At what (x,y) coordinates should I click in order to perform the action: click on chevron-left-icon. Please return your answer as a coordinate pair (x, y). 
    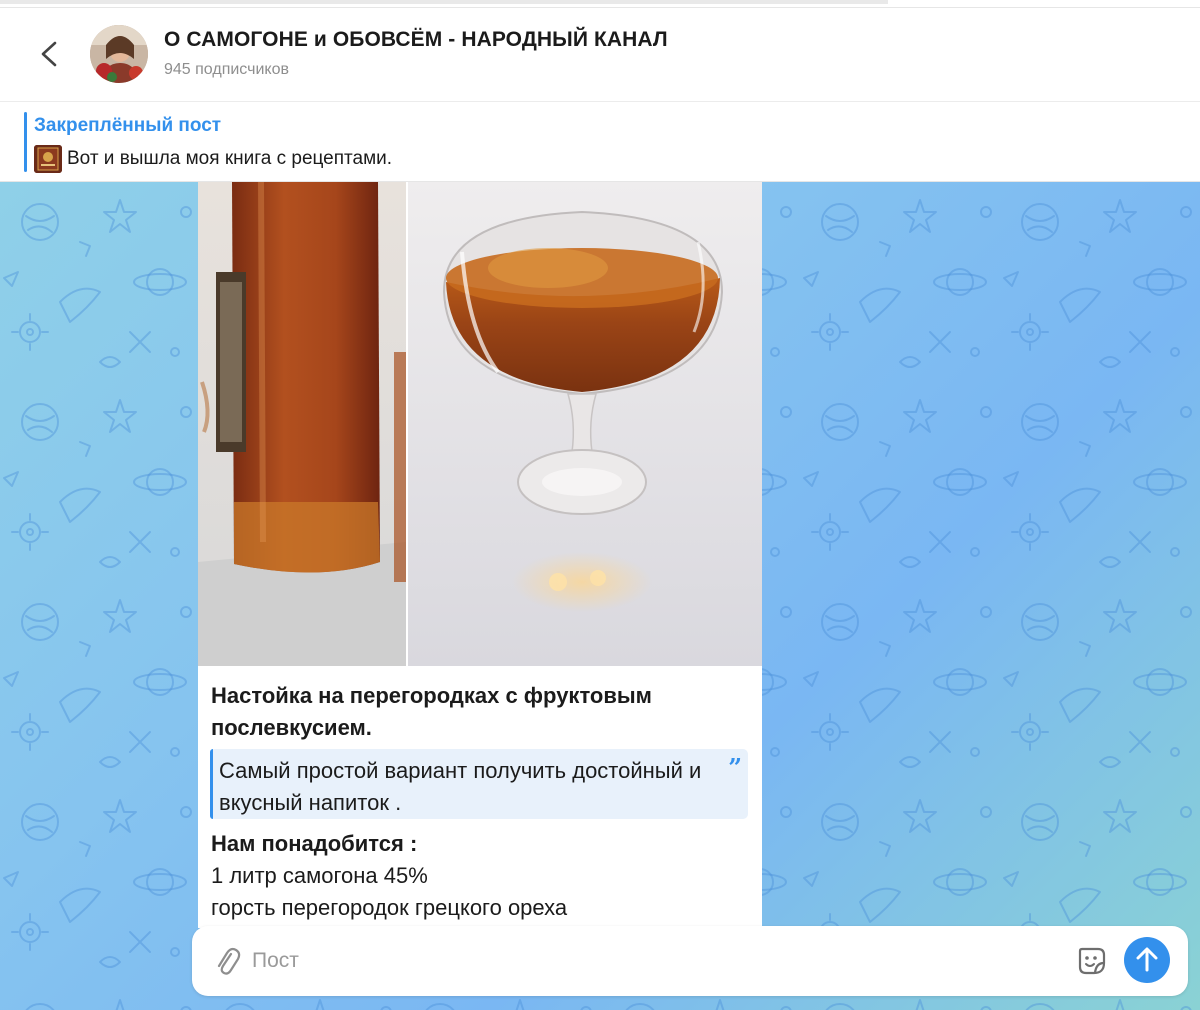
    Looking at the image, I should click on (49, 54).